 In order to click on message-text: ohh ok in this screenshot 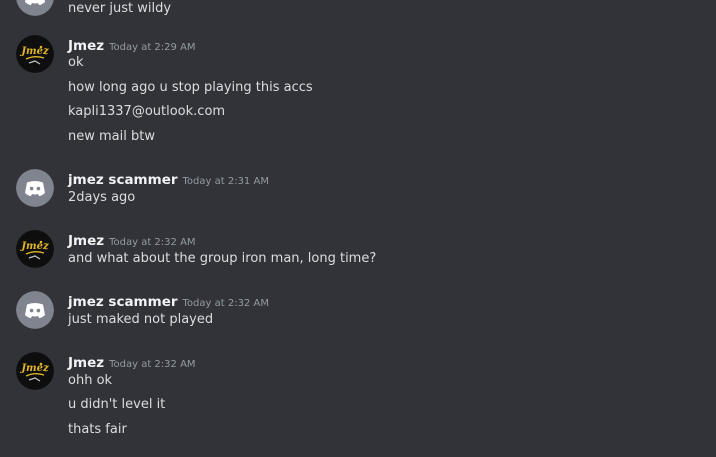, I will do `click(90, 380)`.